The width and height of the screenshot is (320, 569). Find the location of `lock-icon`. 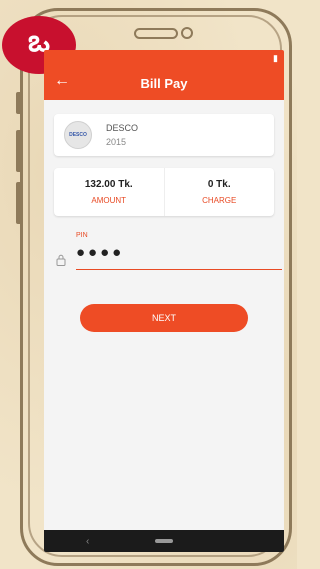

lock-icon is located at coordinates (61, 260).